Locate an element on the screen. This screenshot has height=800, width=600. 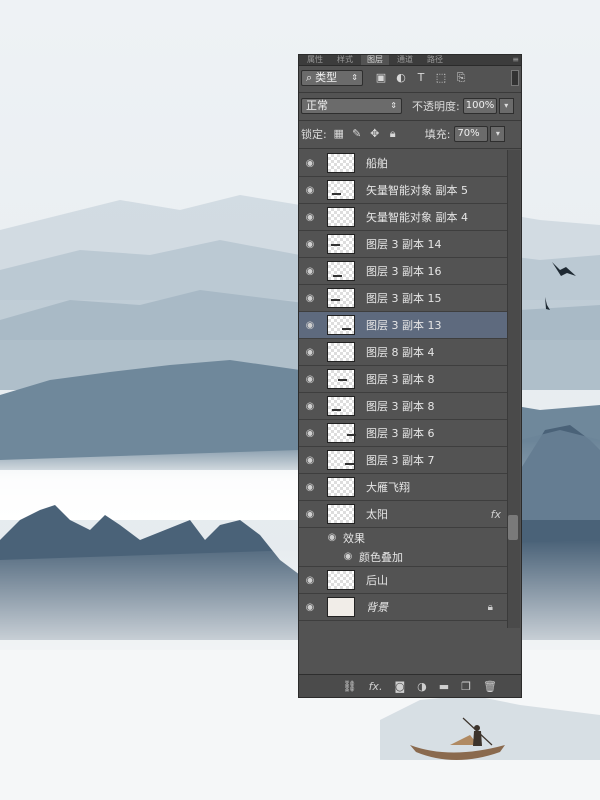
new-group-icon: ▬ is located at coordinates (444, 686).